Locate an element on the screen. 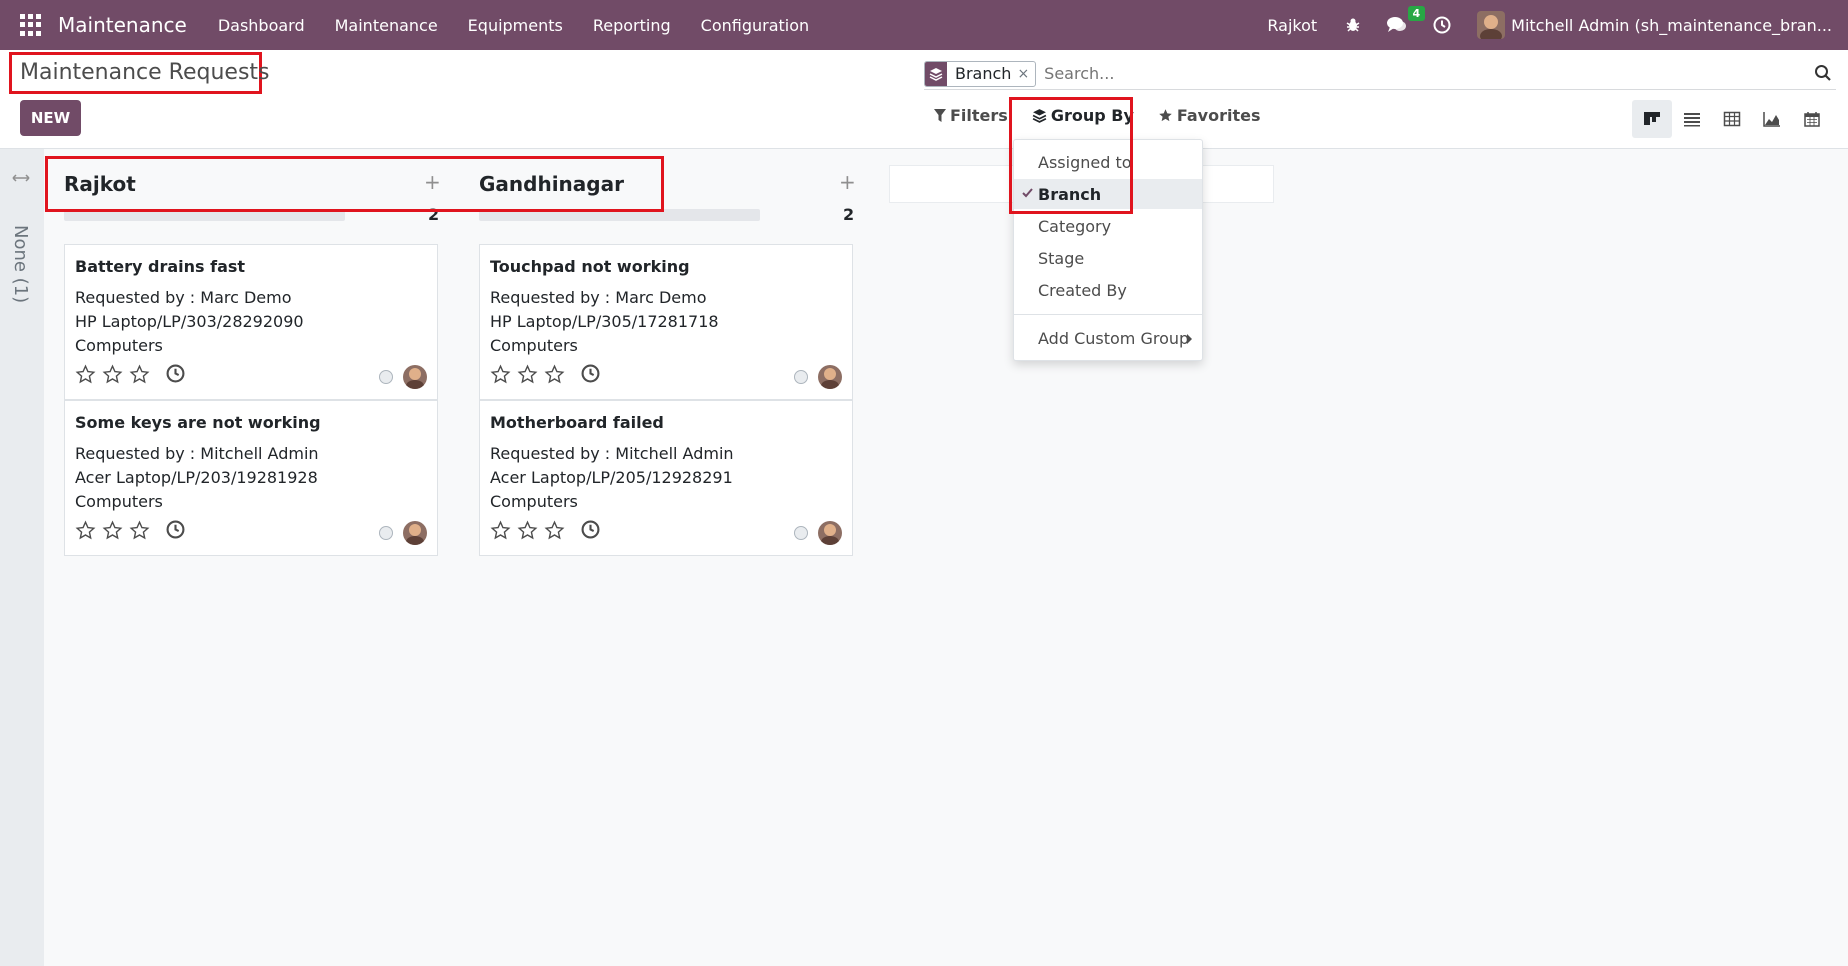 This screenshot has height=966, width=1848. folded-column-label: None (1) is located at coordinates (20, 264).